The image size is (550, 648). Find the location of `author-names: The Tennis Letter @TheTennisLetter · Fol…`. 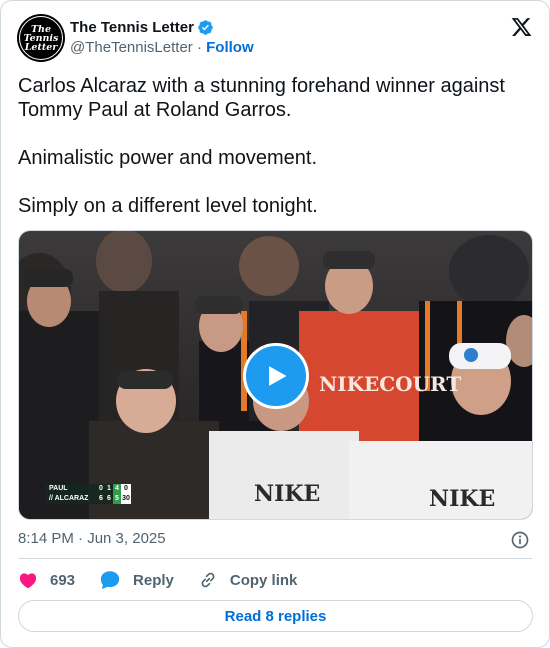

author-names: The Tennis Letter @TheTennisLetter · Fol… is located at coordinates (162, 38).